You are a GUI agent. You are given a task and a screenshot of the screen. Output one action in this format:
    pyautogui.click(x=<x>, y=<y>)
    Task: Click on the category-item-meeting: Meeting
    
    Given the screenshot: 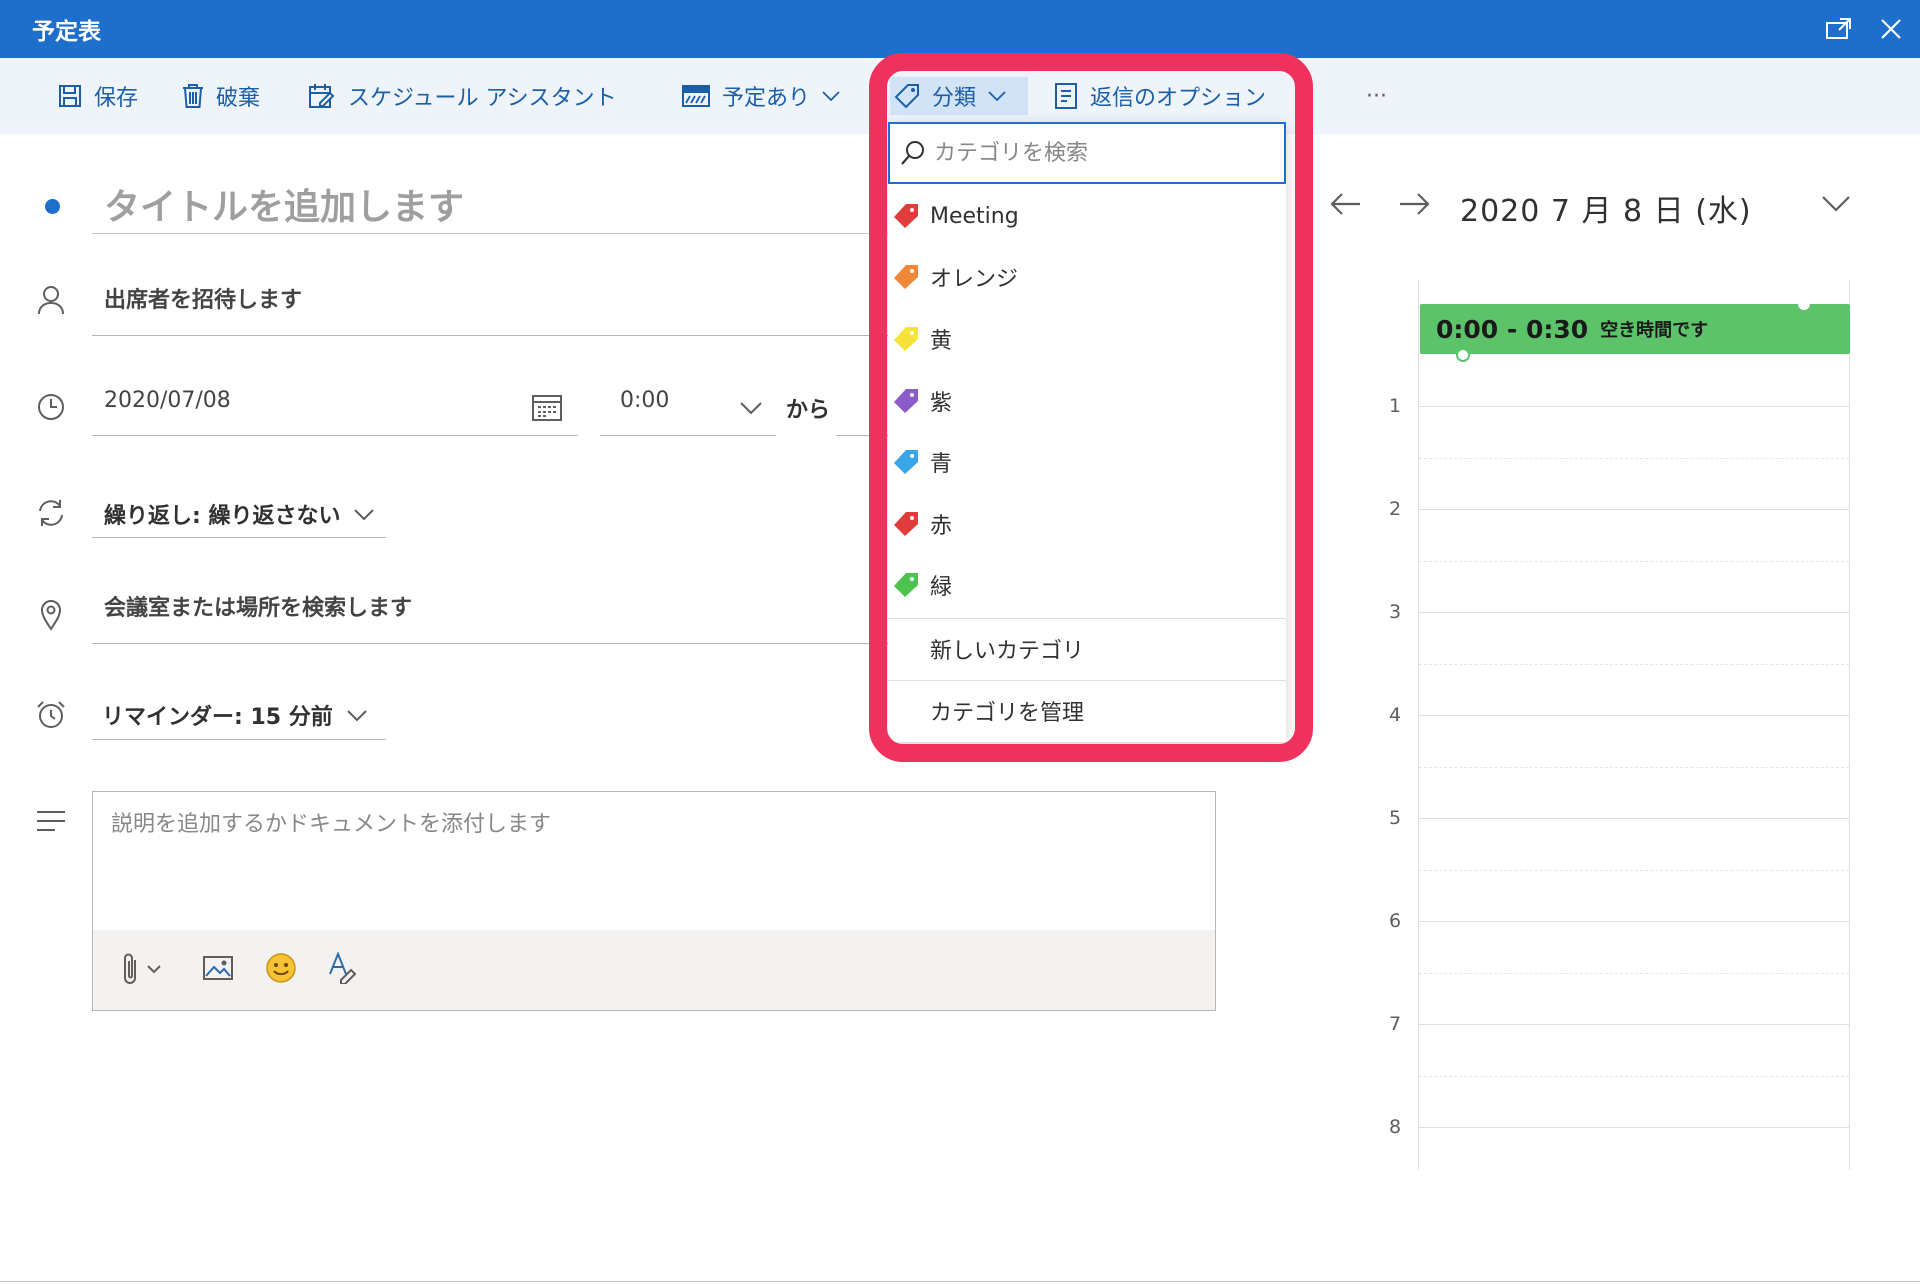 What is the action you would take?
    pyautogui.click(x=1087, y=216)
    